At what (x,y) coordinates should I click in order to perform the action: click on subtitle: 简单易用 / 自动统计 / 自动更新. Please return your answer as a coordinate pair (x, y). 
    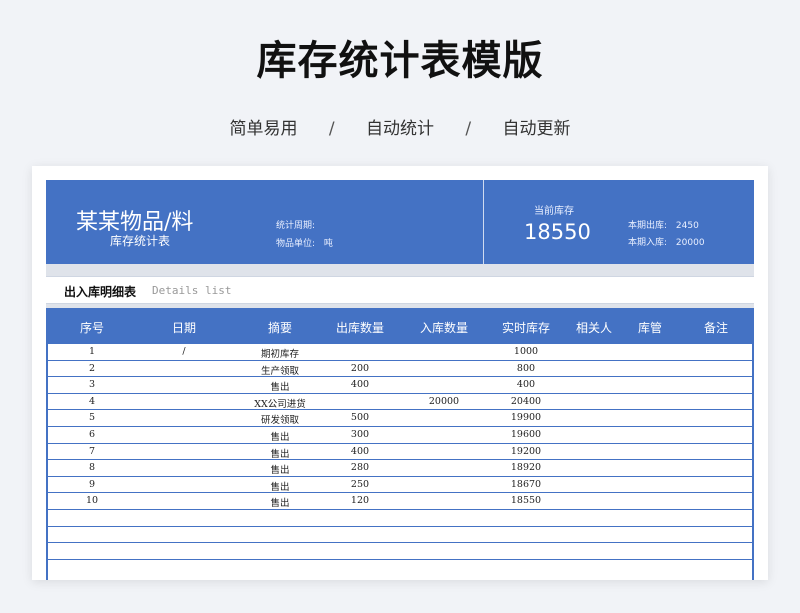
    Looking at the image, I should click on (400, 126).